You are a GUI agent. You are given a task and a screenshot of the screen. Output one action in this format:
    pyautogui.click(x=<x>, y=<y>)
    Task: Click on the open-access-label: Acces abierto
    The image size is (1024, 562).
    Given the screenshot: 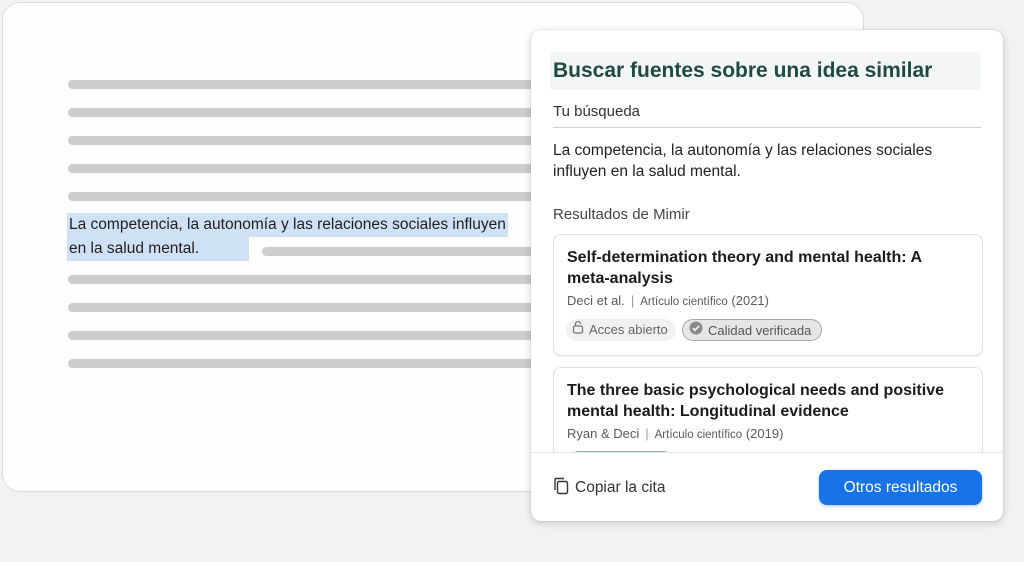 What is the action you would take?
    pyautogui.click(x=628, y=329)
    